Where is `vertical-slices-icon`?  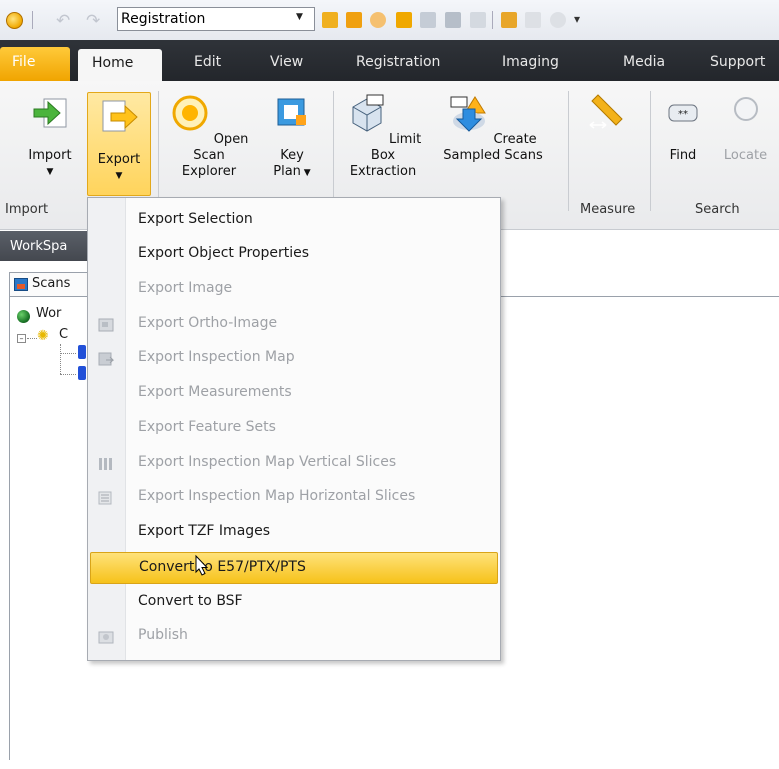
vertical-slices-icon is located at coordinates (105, 464).